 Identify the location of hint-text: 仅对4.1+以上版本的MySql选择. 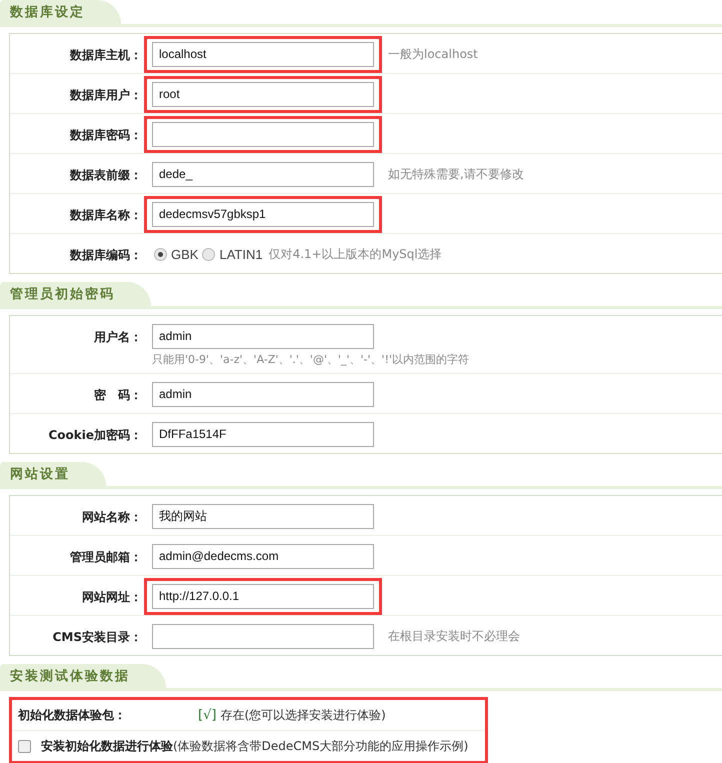
(355, 254).